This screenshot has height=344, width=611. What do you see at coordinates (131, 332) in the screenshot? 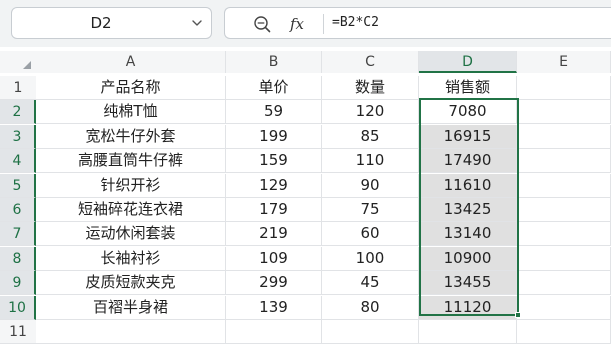
I see `cell-a11` at bounding box center [131, 332].